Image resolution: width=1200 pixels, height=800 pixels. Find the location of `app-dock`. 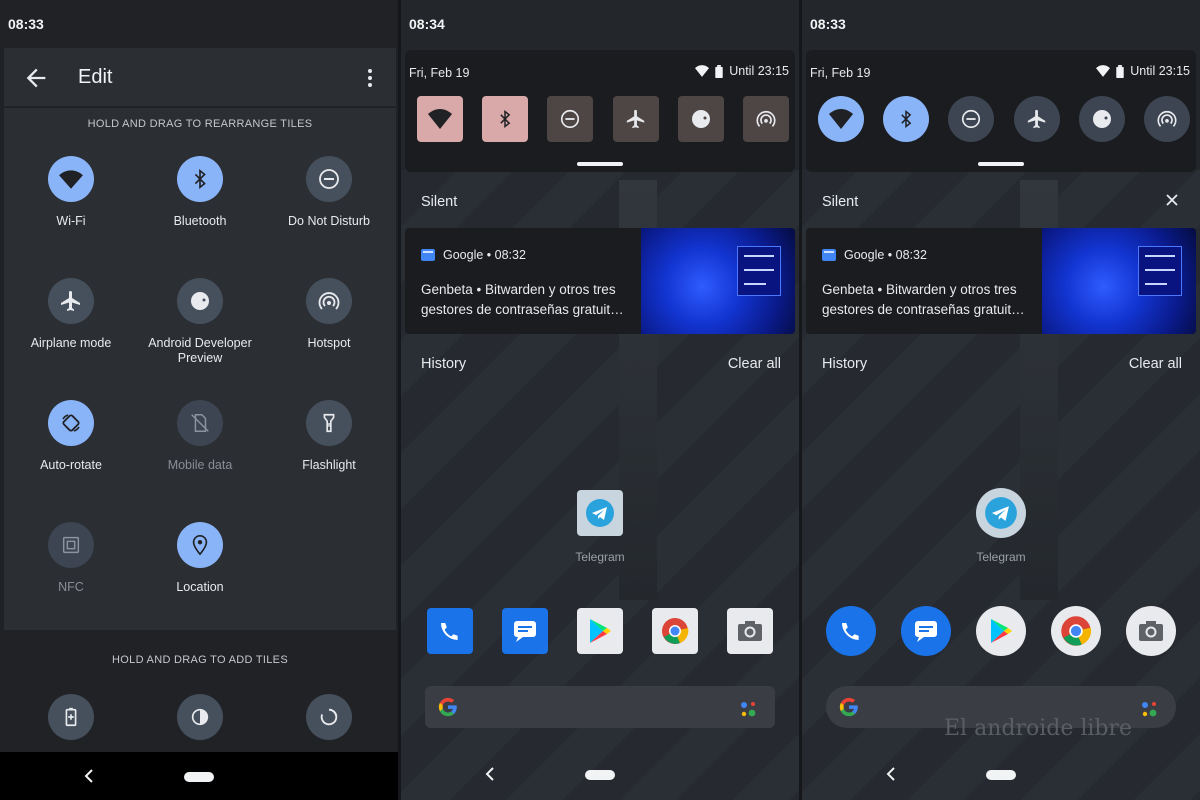

app-dock is located at coordinates (1001, 631).